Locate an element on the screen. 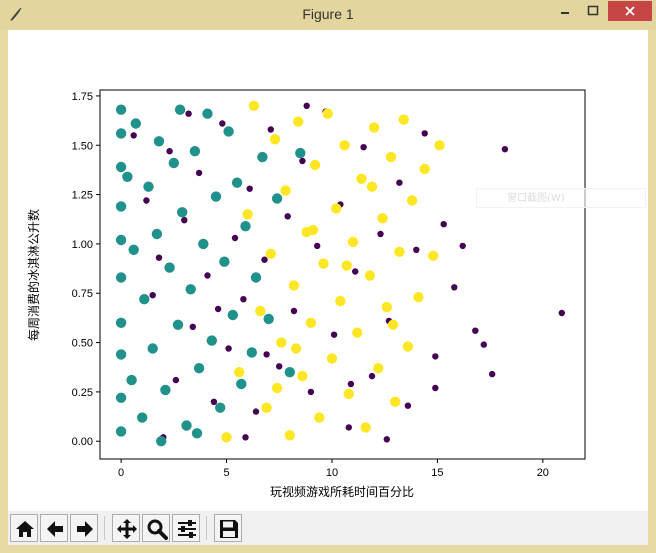  x-axis-label: 玩视频游戏所耗时间百分比 is located at coordinates (342, 491).